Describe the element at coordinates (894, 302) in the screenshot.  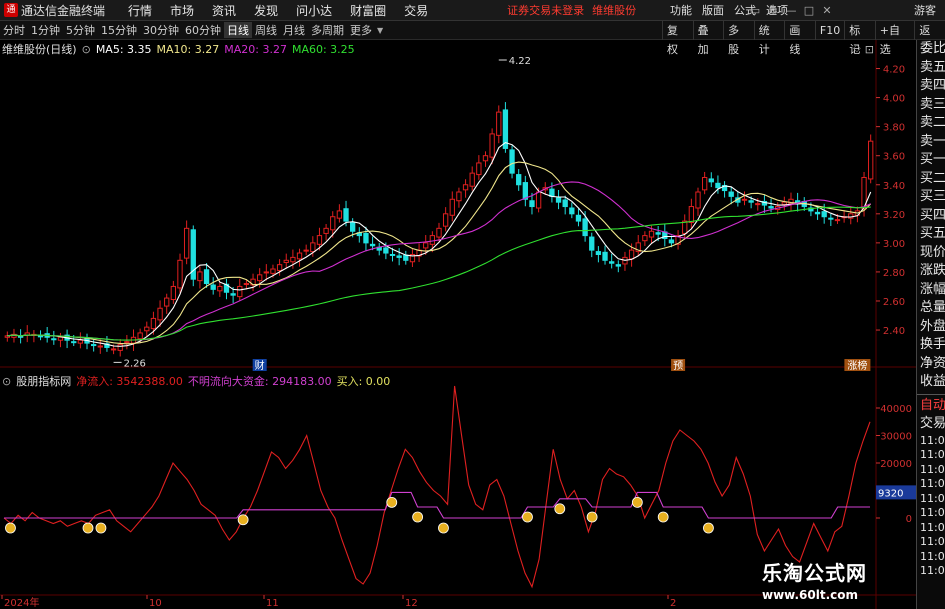
I see `price-tick-label: 2.60` at that location.